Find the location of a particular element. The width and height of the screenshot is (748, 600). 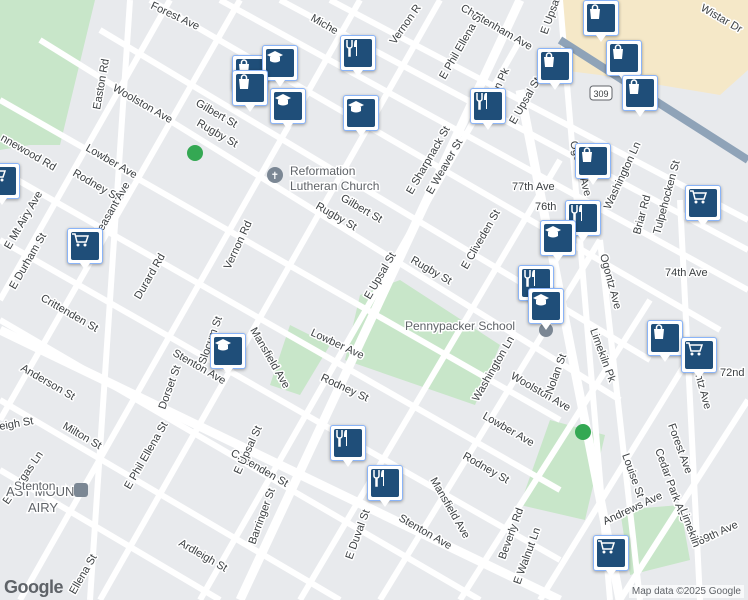

street-label: Nolan St is located at coordinates (557, 374).